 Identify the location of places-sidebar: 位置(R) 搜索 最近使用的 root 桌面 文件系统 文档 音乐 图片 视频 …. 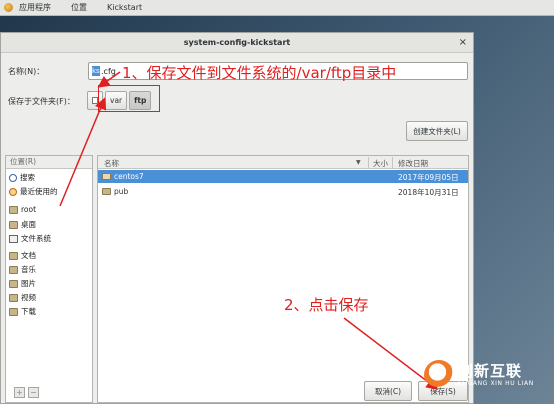
(49, 279).